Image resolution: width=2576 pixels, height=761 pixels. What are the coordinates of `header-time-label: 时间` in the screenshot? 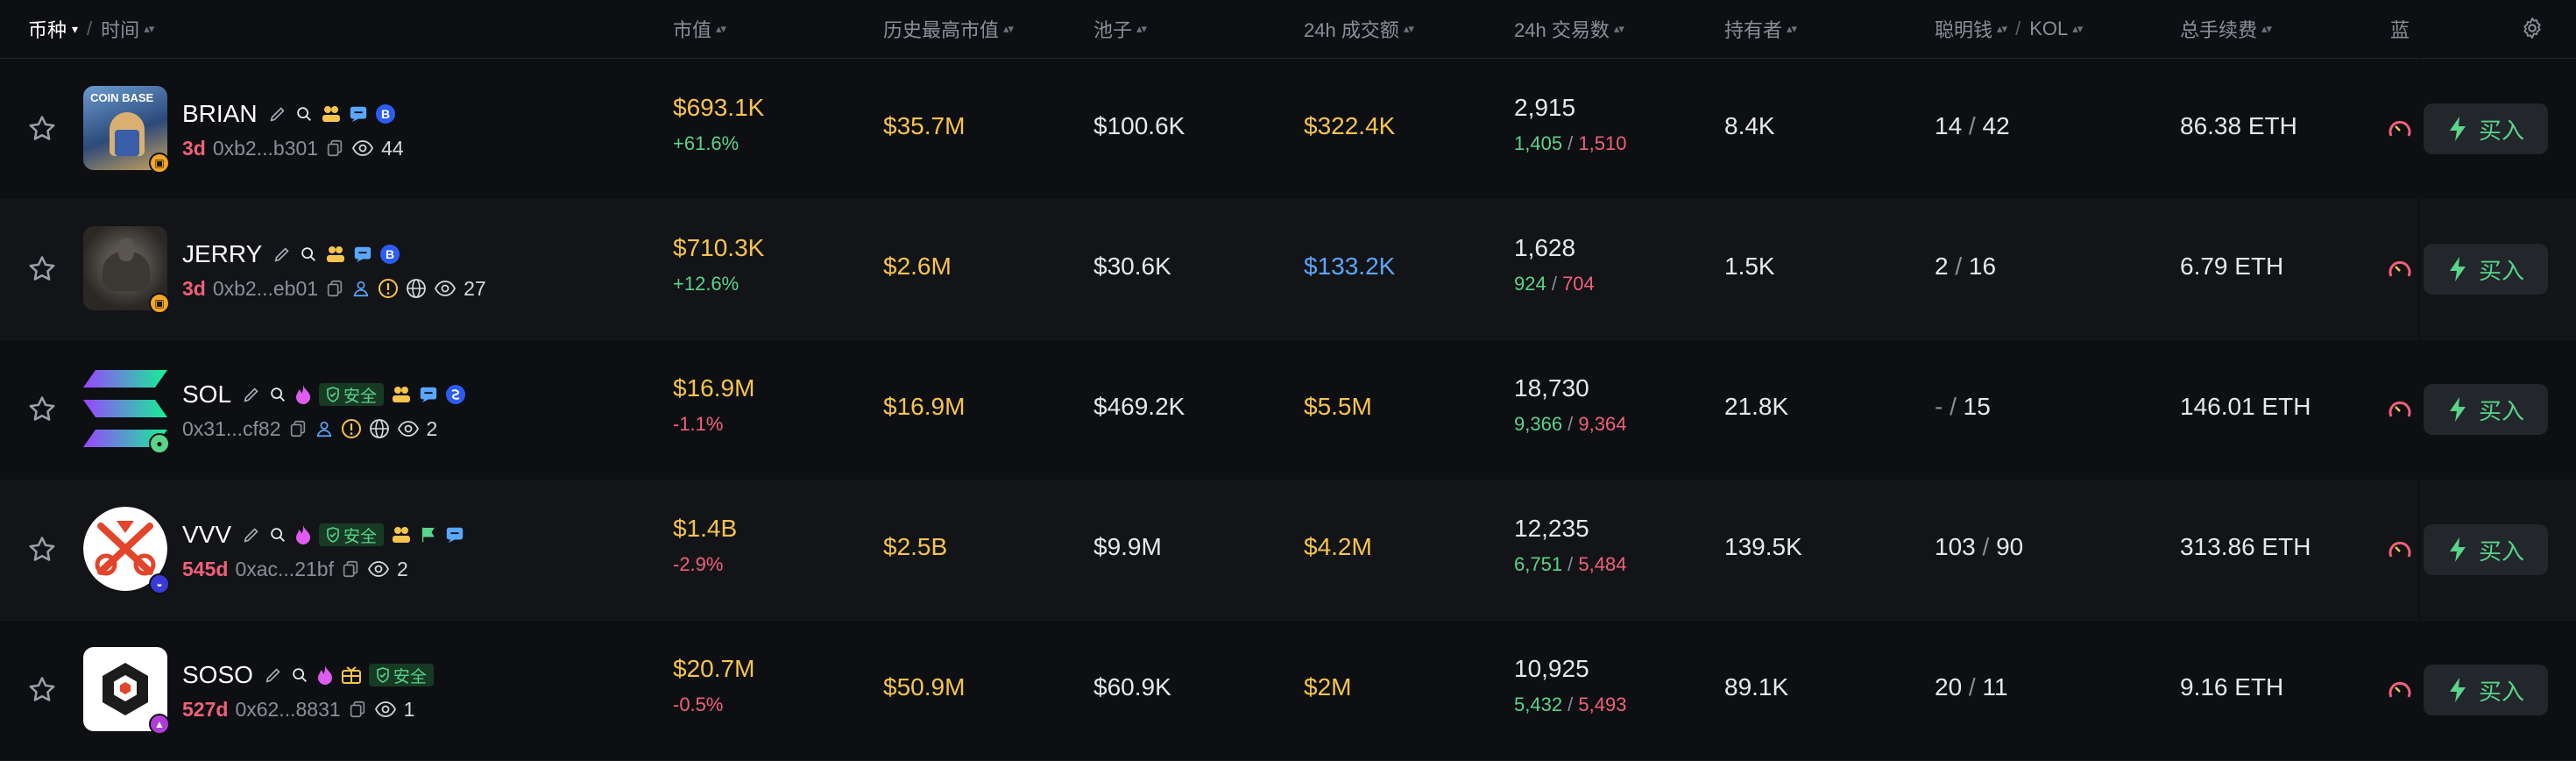 It's located at (120, 29).